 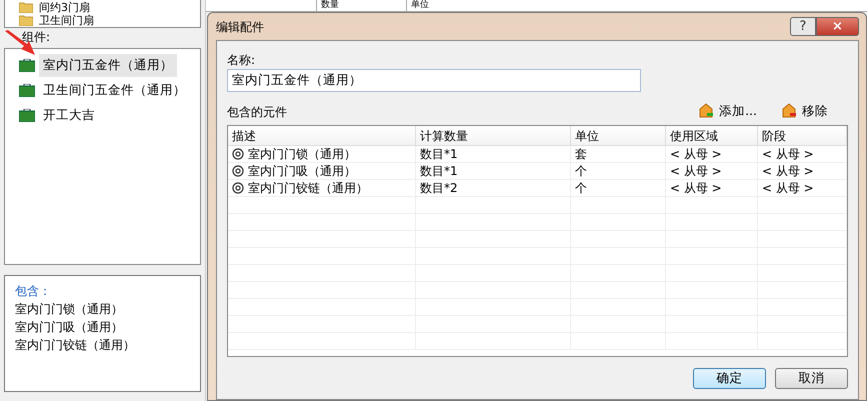 What do you see at coordinates (618, 136) in the screenshot?
I see `column-header: 单位` at bounding box center [618, 136].